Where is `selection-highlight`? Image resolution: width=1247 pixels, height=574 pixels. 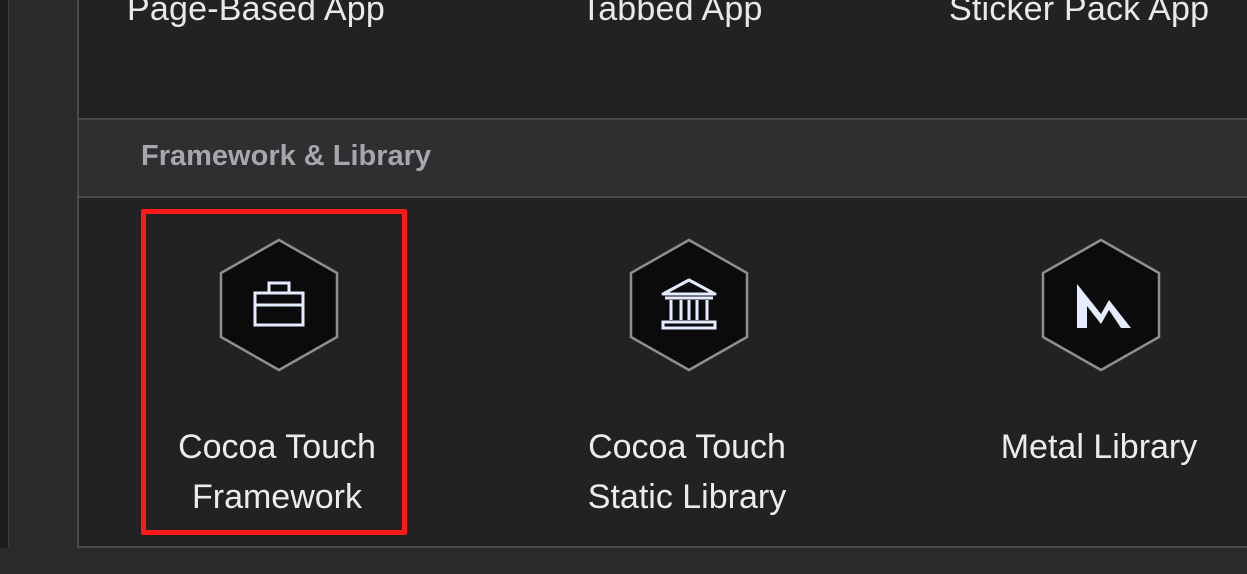
selection-highlight is located at coordinates (274, 372).